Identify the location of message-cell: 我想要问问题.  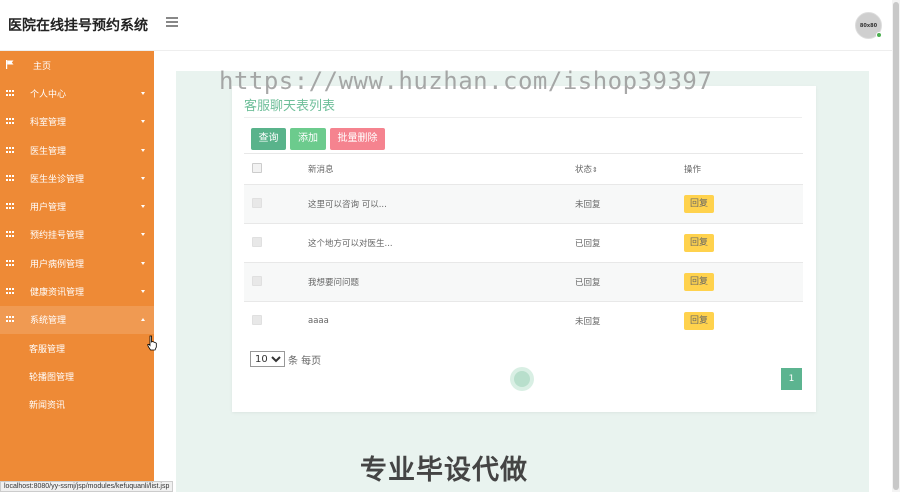
(433, 282).